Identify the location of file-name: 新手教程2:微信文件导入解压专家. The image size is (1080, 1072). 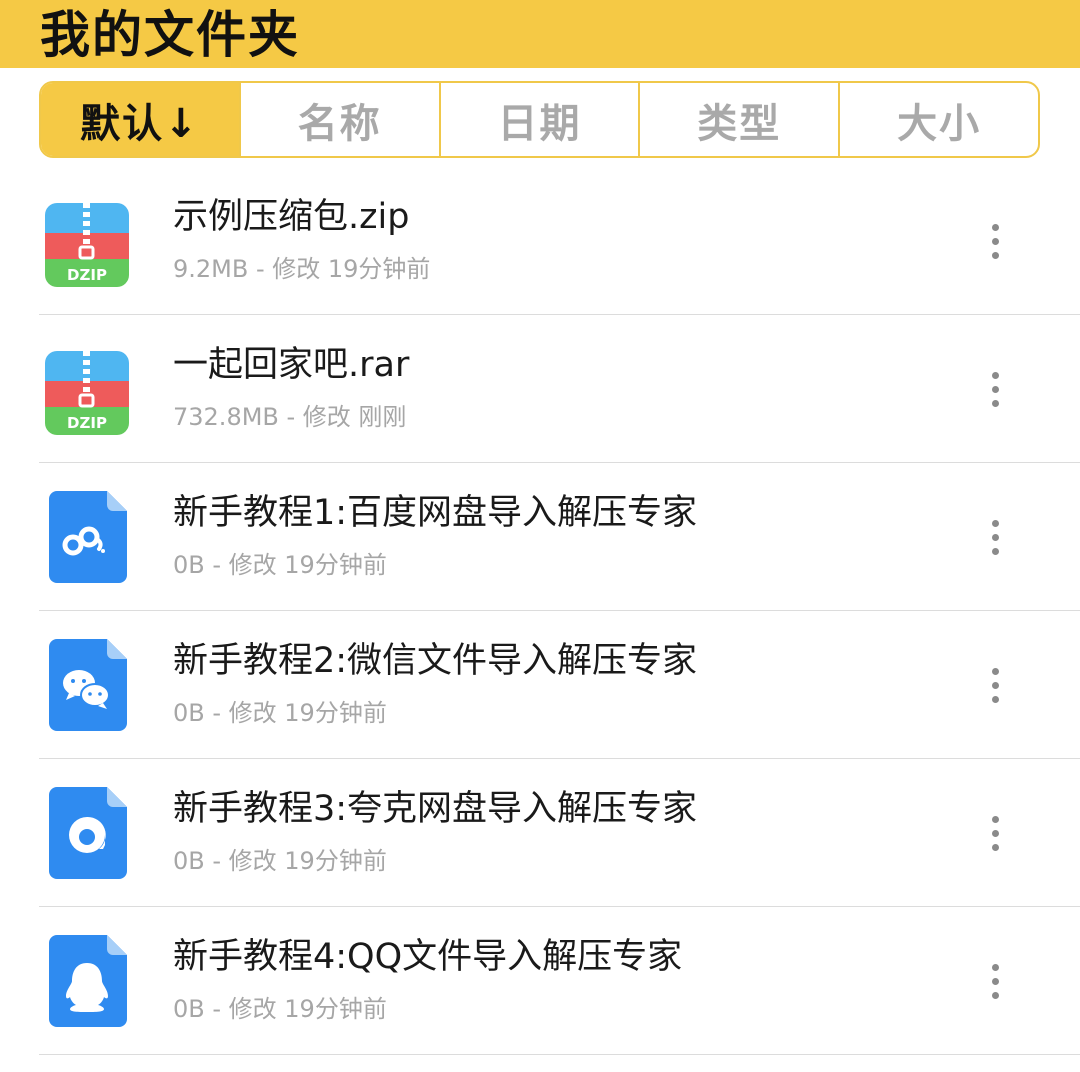
(435, 661).